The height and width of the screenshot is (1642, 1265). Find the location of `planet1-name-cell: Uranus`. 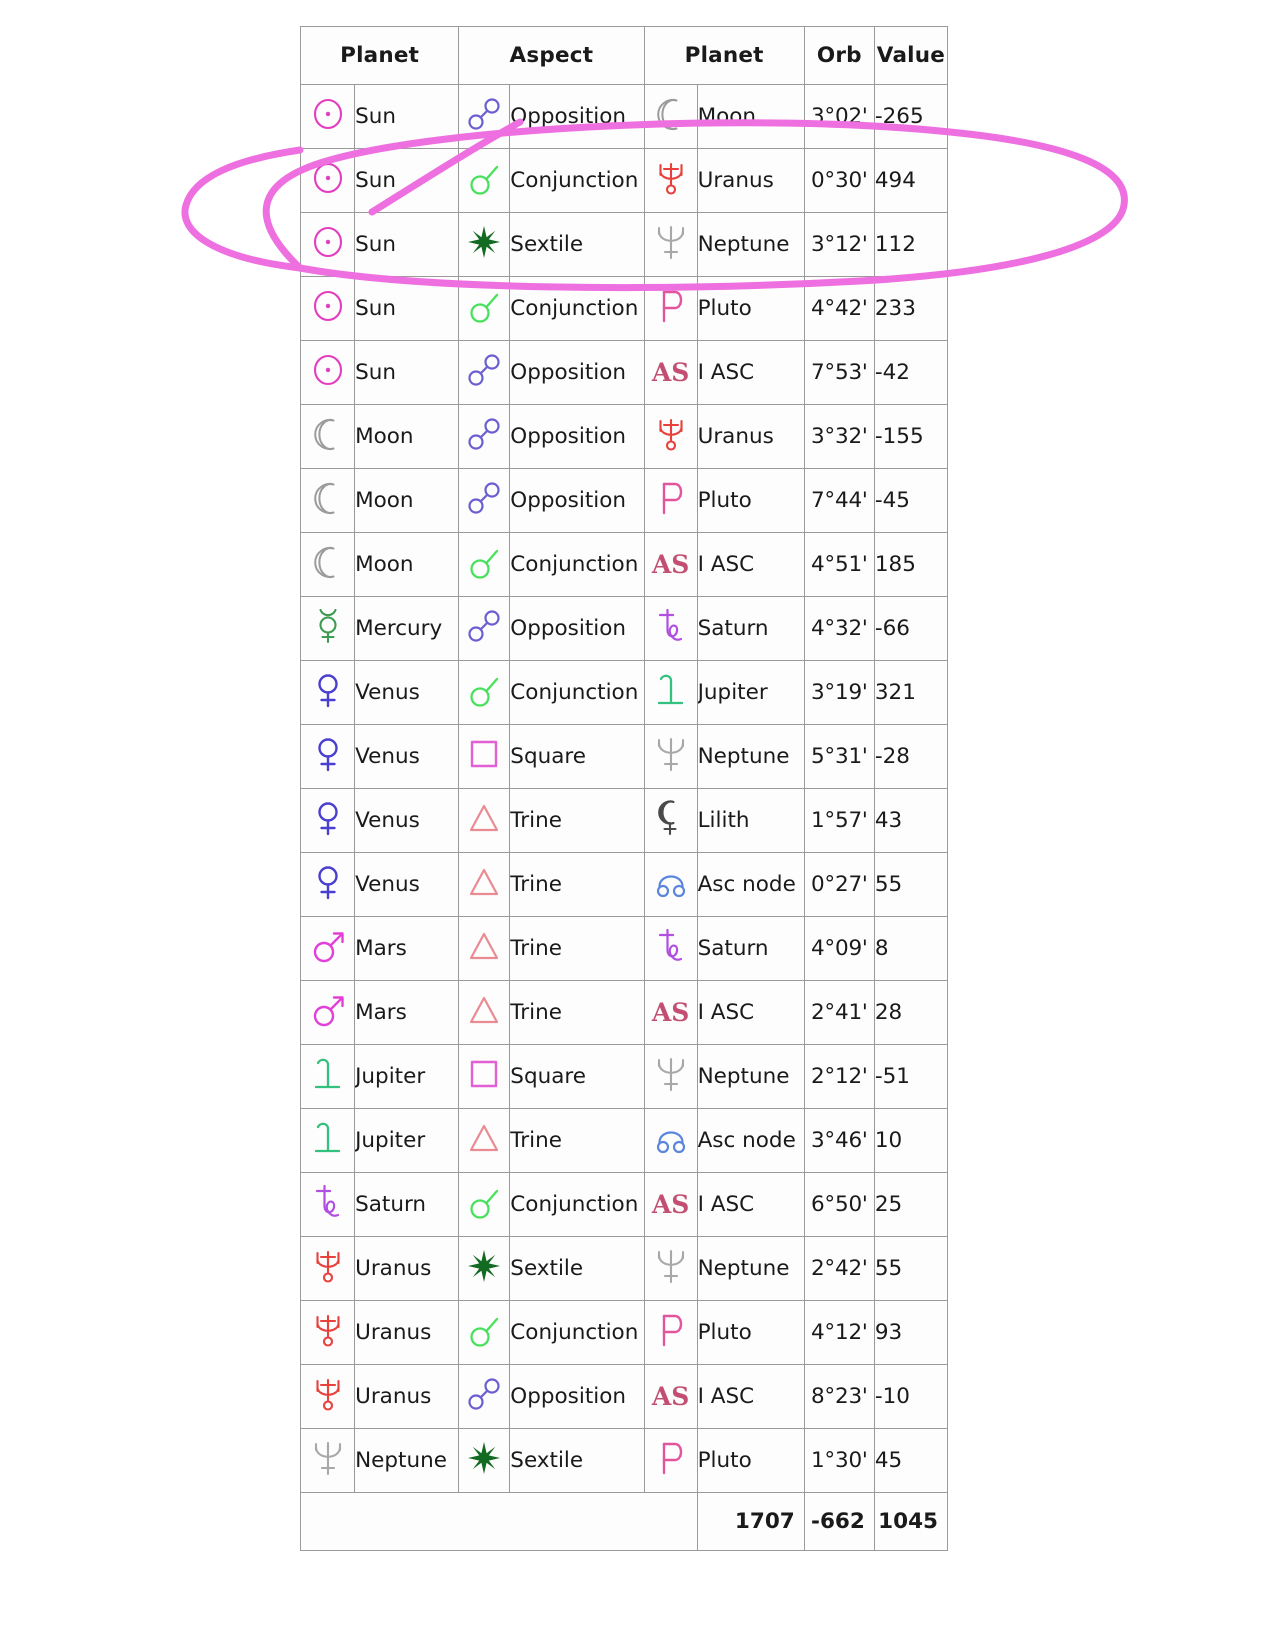

planet1-name-cell: Uranus is located at coordinates (407, 1332).